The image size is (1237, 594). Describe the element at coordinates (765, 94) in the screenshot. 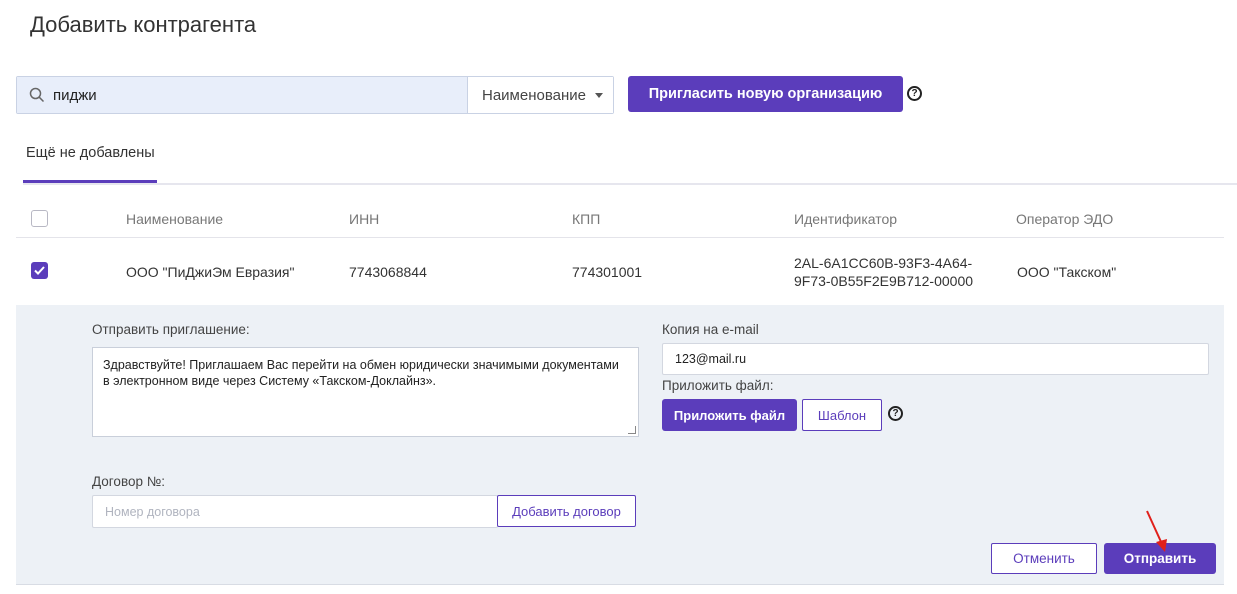

I see `invite-organization-button: Пригласить новую организацию` at that location.